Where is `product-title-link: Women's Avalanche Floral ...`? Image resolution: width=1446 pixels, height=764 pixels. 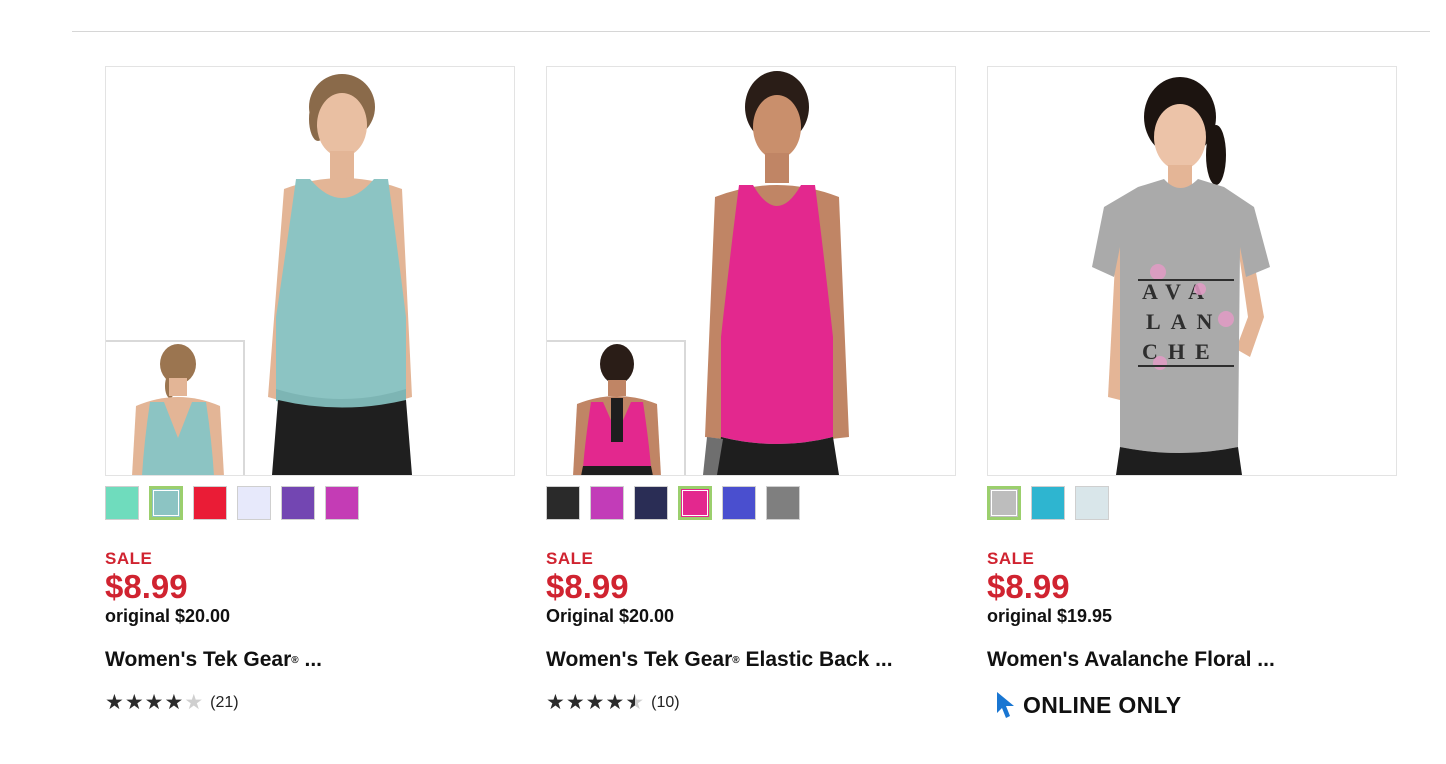
product-title-link: Women's Avalanche Floral ... is located at coordinates (1192, 660).